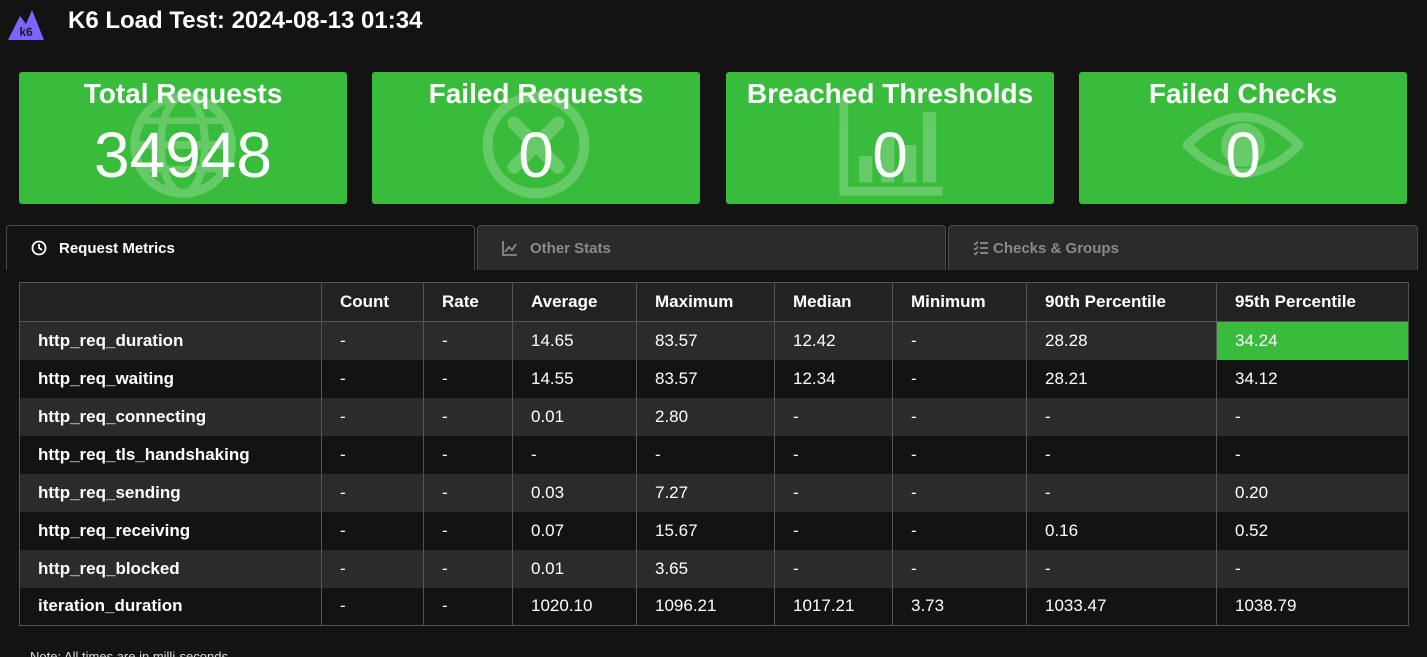  What do you see at coordinates (170, 568) in the screenshot?
I see `metric-name-cell: http_req_blocked` at bounding box center [170, 568].